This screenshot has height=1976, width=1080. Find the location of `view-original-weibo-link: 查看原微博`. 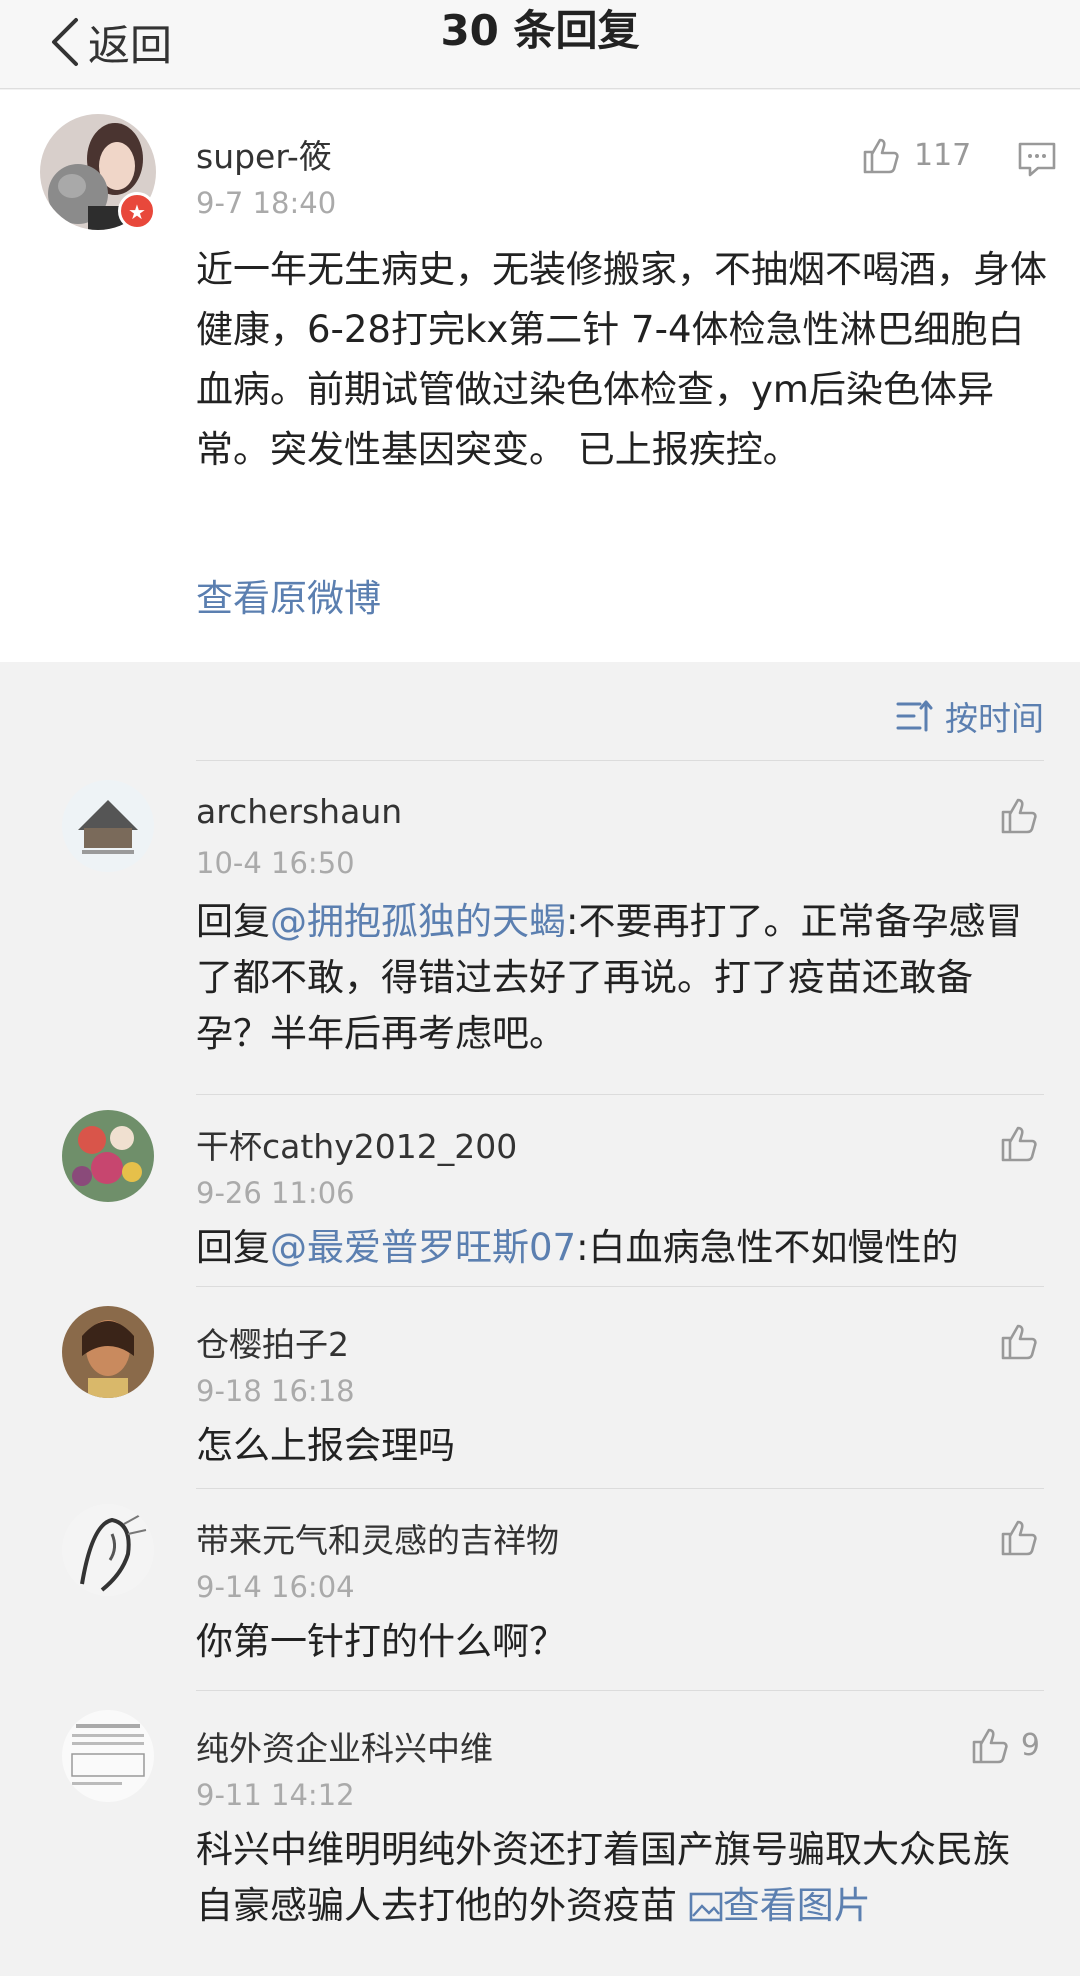

view-original-weibo-link: 查看原微博 is located at coordinates (288, 595).